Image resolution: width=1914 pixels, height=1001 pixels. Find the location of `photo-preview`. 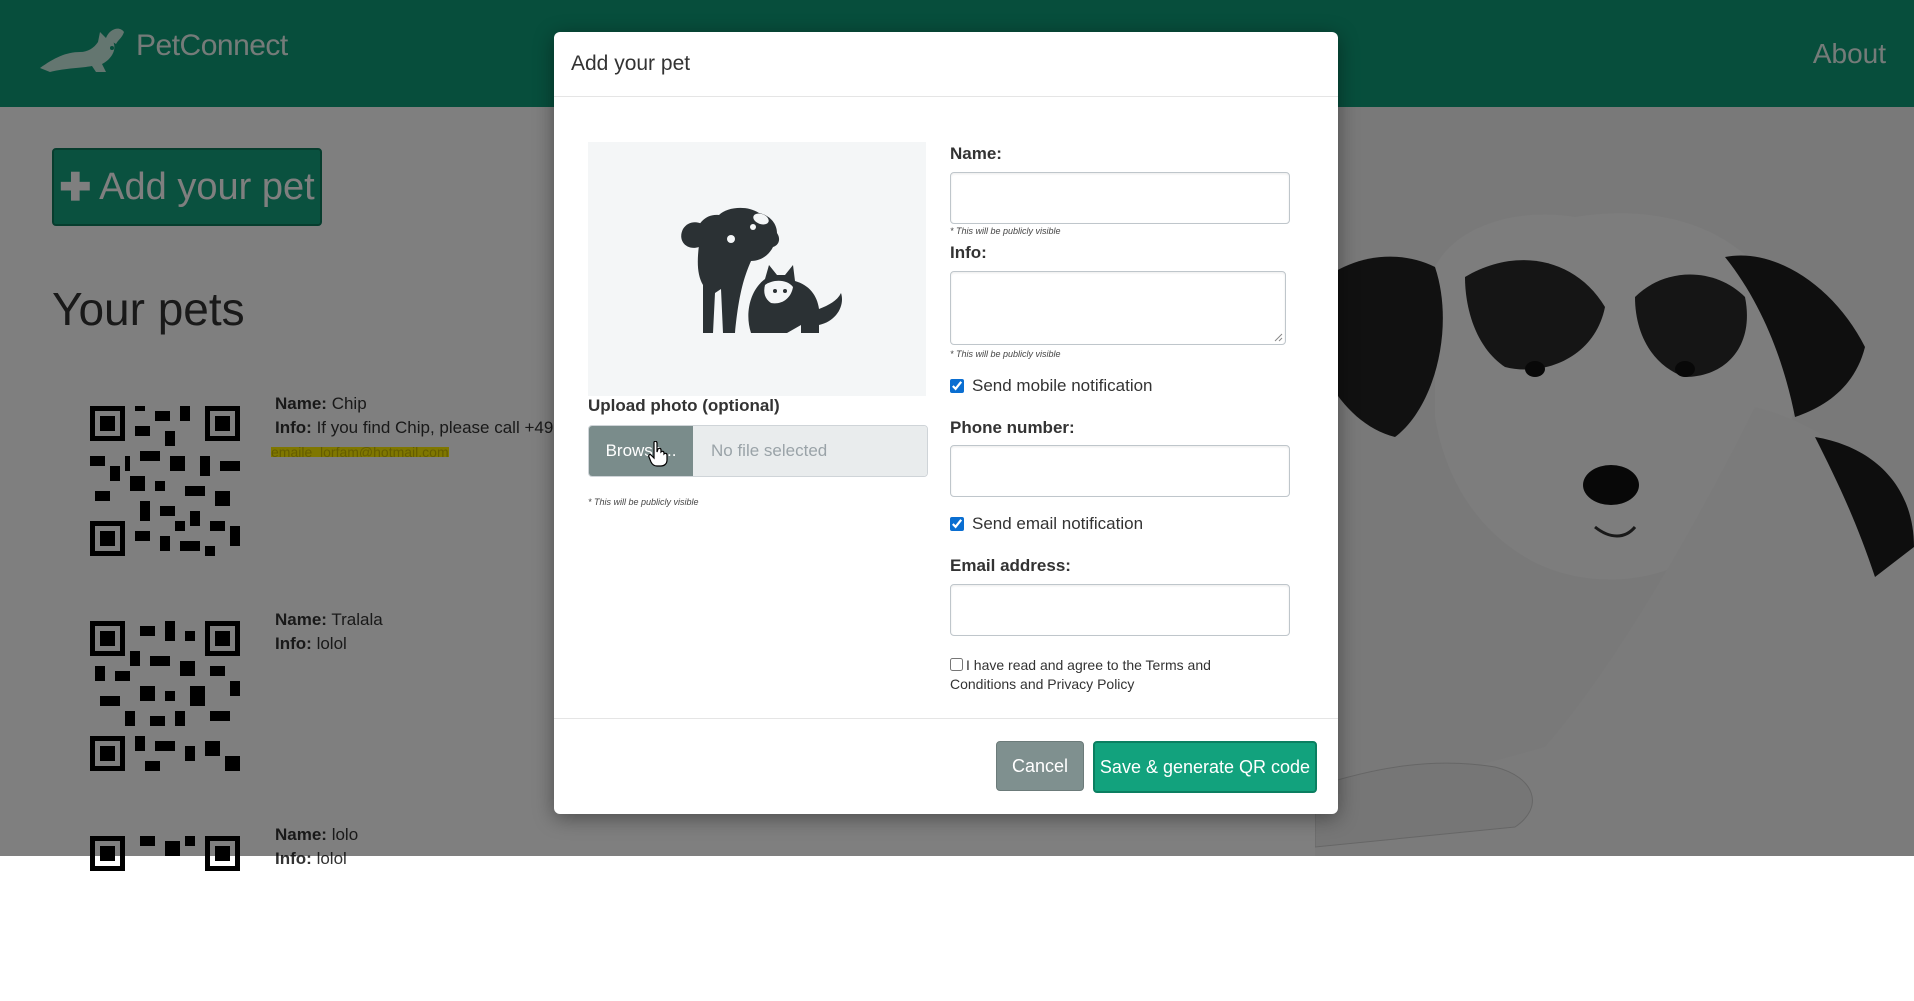

photo-preview is located at coordinates (757, 269).